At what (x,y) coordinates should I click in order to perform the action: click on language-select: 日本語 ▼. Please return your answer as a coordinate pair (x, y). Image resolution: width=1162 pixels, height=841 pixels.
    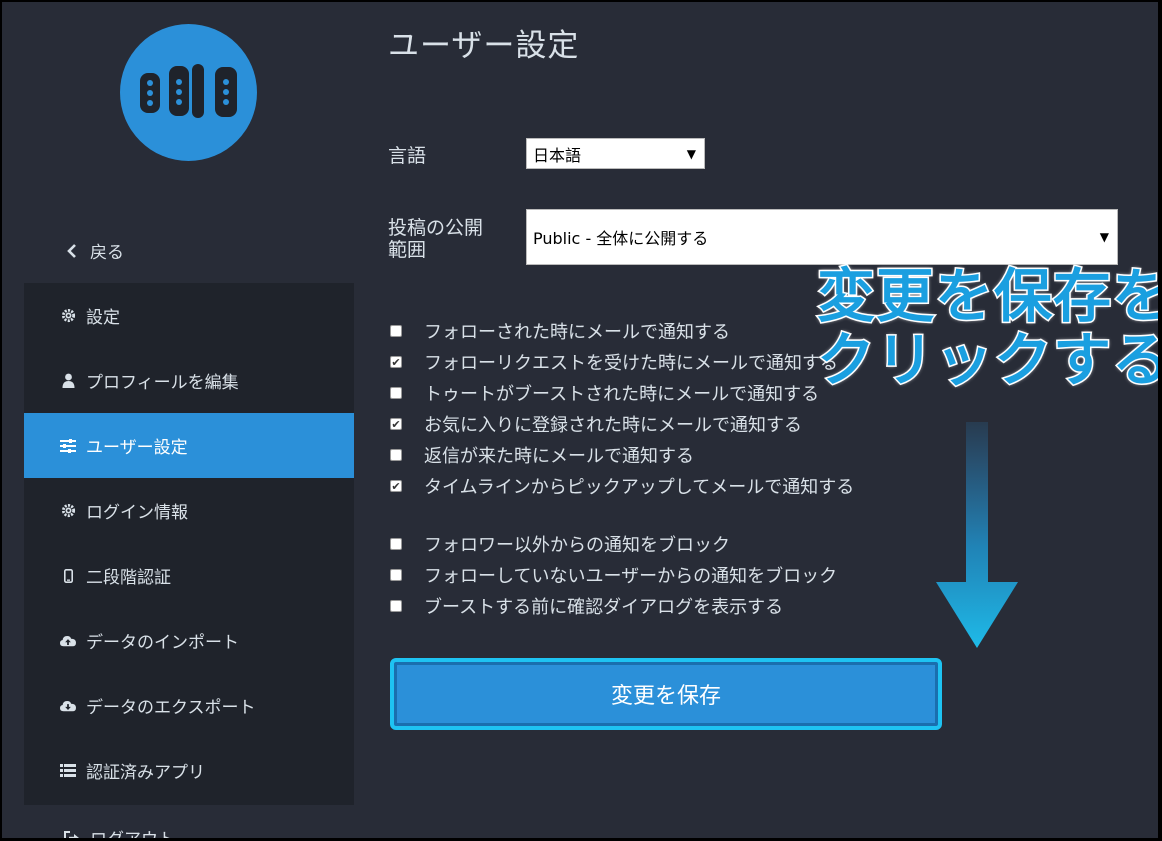
    Looking at the image, I should click on (615, 153).